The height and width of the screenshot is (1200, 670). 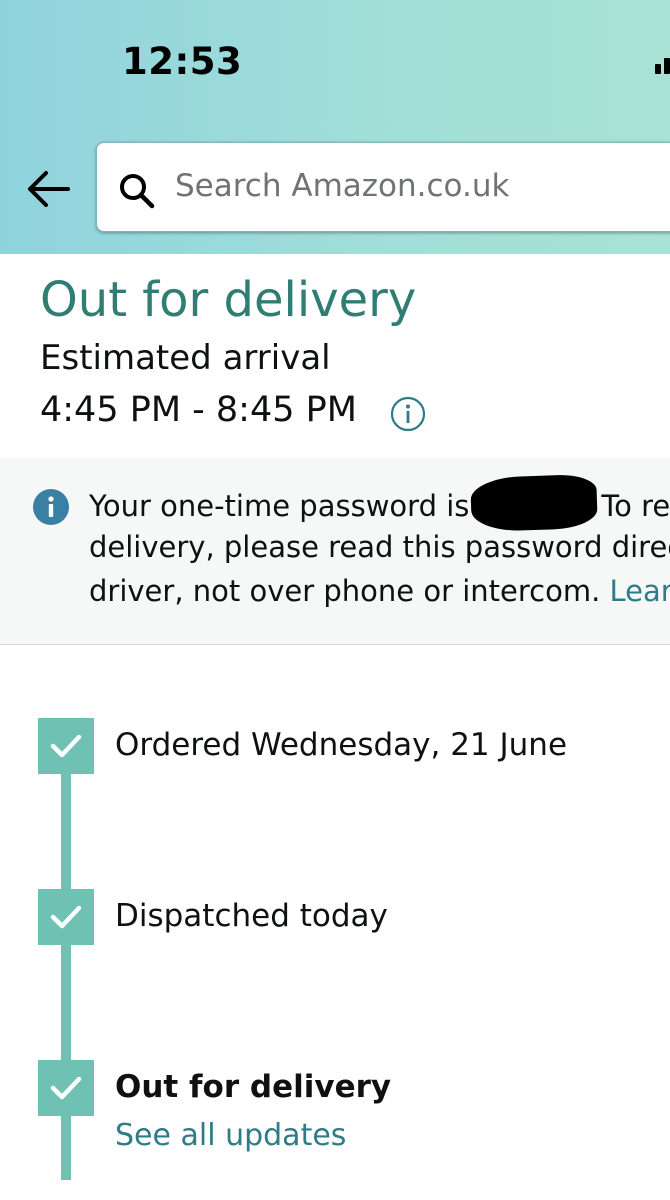 I want to click on step-out-for-delivery-check, so click(x=66, y=1088).